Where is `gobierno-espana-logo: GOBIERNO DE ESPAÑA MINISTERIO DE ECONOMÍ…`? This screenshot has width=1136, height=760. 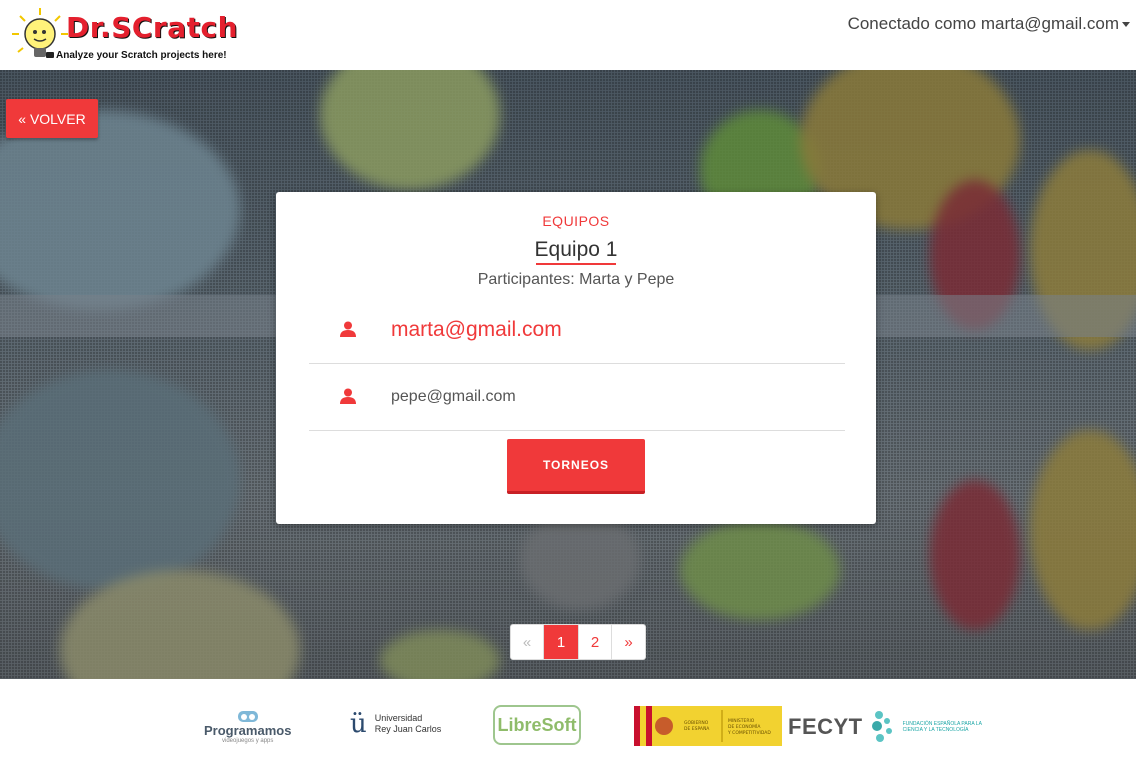
gobierno-espana-logo: GOBIERNO DE ESPAÑA MINISTERIO DE ECONOMÍ… is located at coordinates (708, 726).